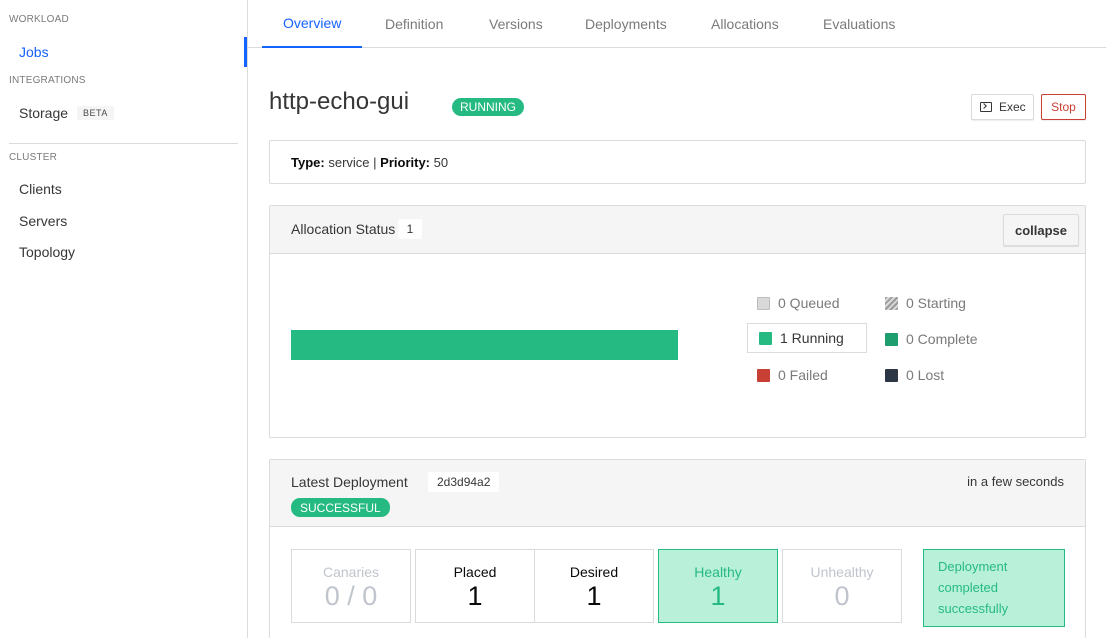 Image resolution: width=1106 pixels, height=638 pixels. I want to click on sidebar-heading-workload: WORKLOAD, so click(39, 19).